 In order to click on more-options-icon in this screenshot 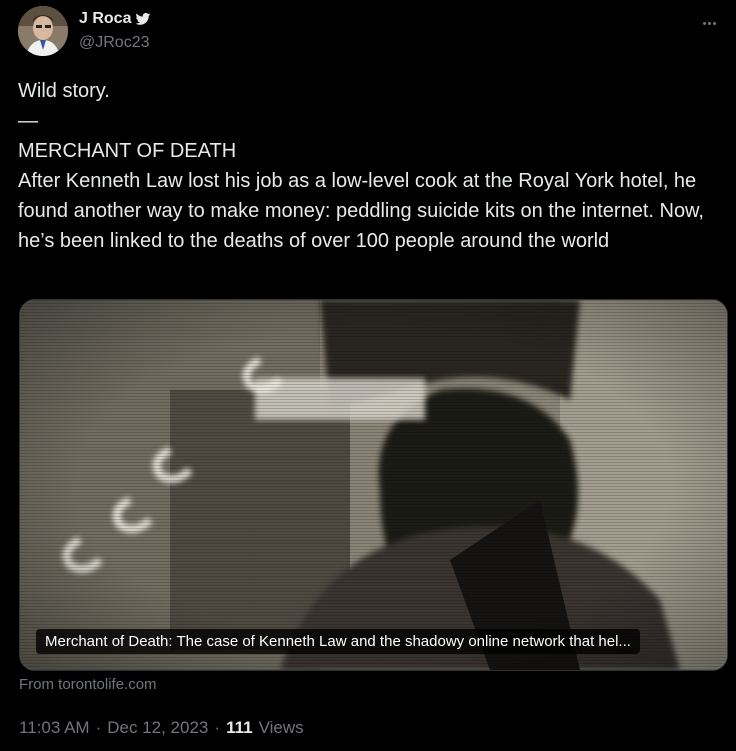, I will do `click(712, 22)`.